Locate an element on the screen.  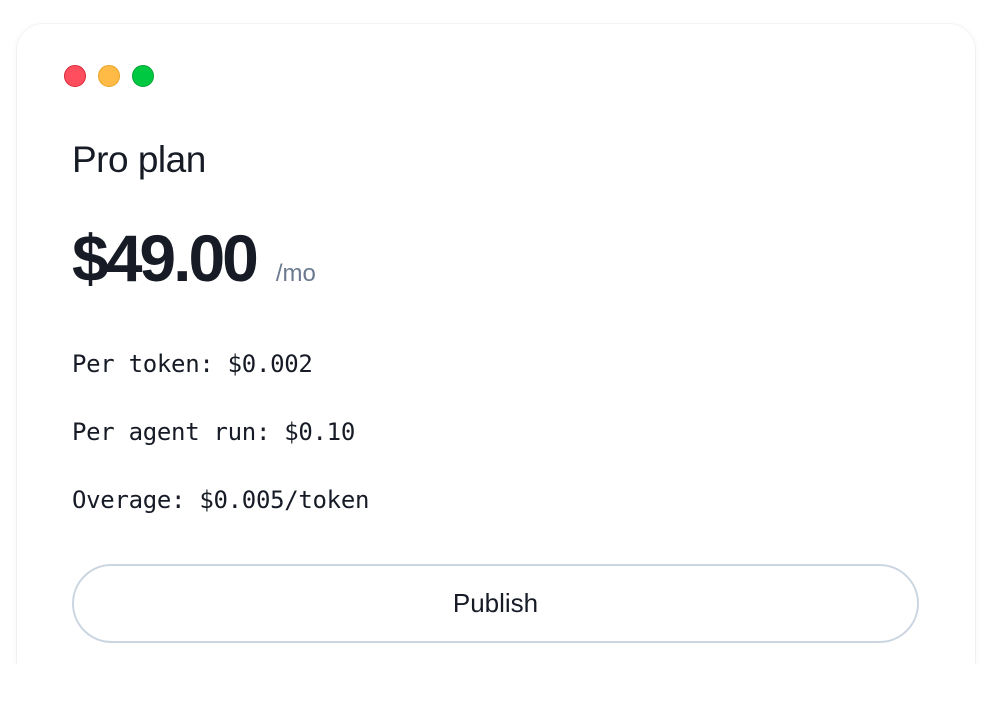
close-window-icon is located at coordinates (75, 76).